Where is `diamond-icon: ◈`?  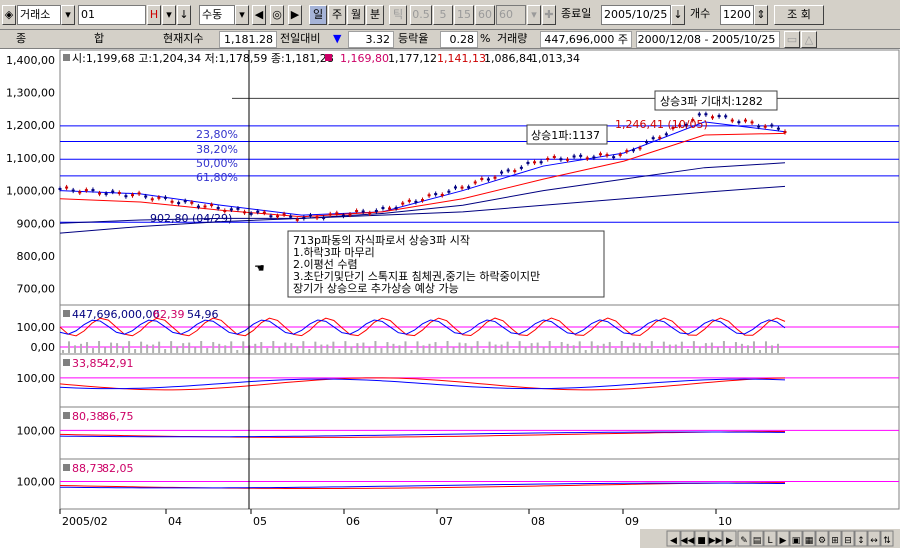
diamond-icon: ◈ is located at coordinates (9, 15).